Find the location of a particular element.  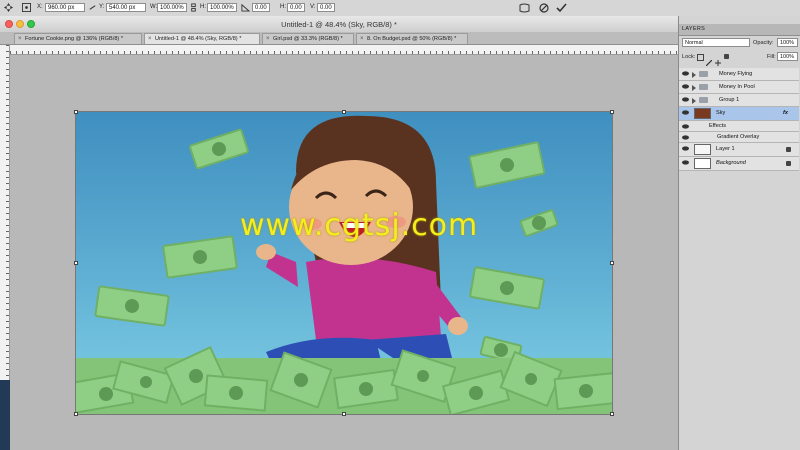

height-field: 100.00% is located at coordinates (222, 7).